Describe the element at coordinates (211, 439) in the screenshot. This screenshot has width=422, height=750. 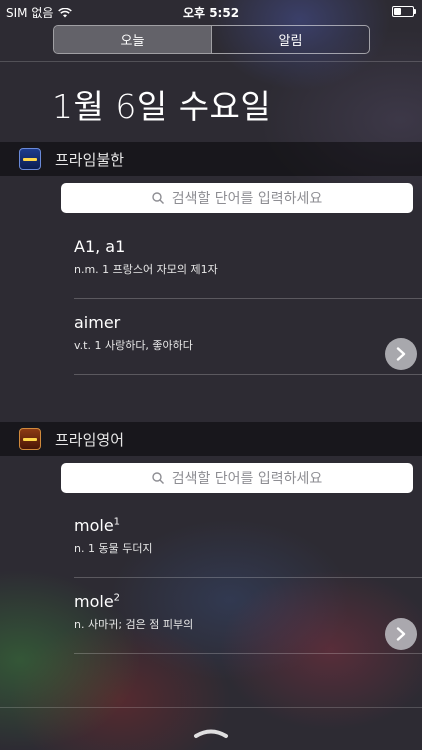
I see `widget-header-english: 프라임영어` at that location.